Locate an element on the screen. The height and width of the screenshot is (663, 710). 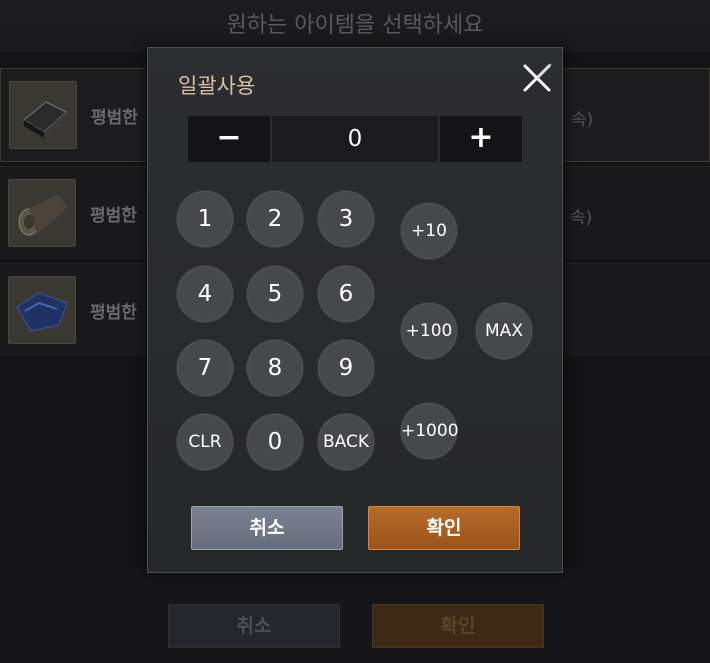
key-2: 2 is located at coordinates (275, 219).